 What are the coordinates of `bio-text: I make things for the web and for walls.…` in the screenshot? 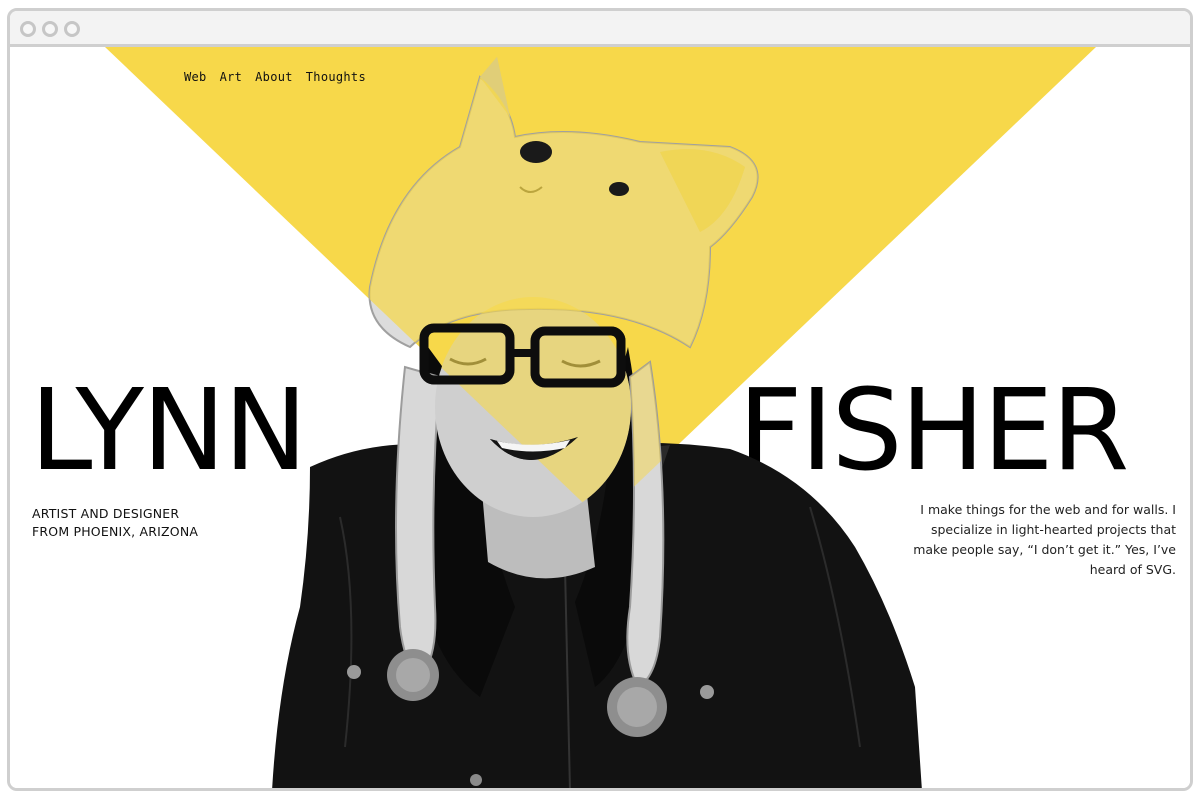 It's located at (1044, 539).